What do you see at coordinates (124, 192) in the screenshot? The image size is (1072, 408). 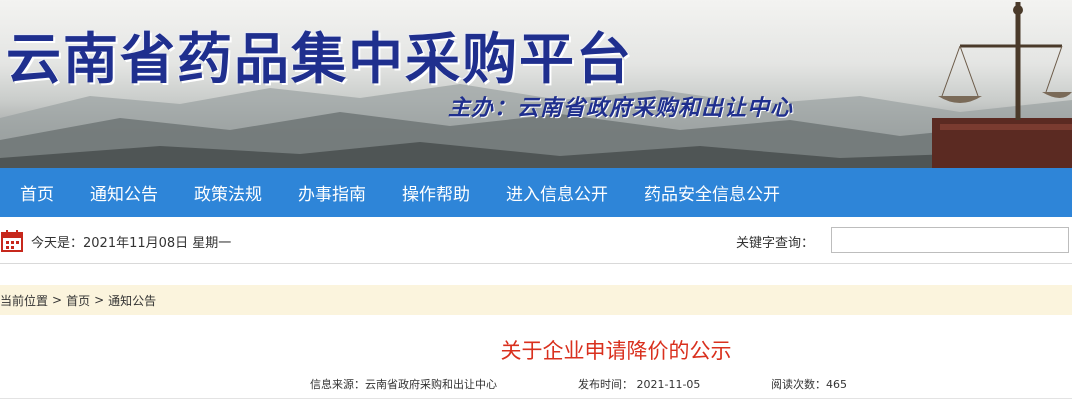 I see `nav-item-notices: 通知公告` at bounding box center [124, 192].